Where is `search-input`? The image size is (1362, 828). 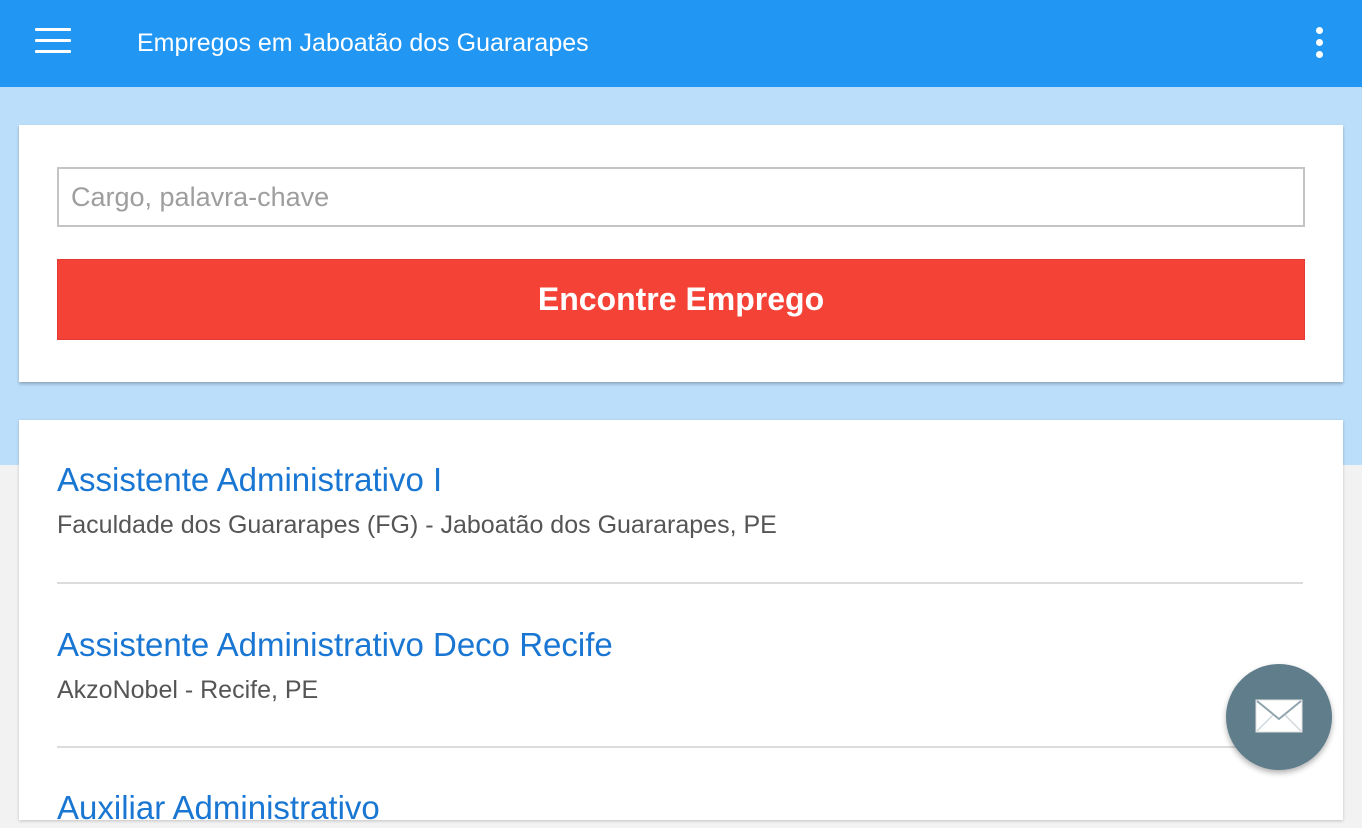
search-input is located at coordinates (681, 197).